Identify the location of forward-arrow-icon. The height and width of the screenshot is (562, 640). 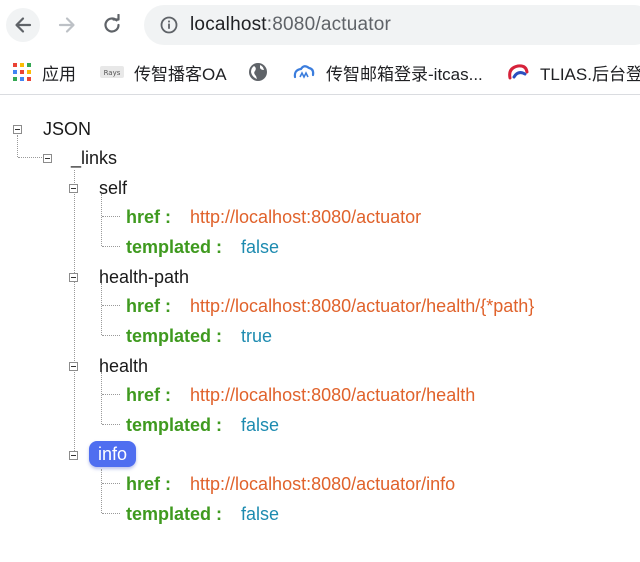
(66, 25).